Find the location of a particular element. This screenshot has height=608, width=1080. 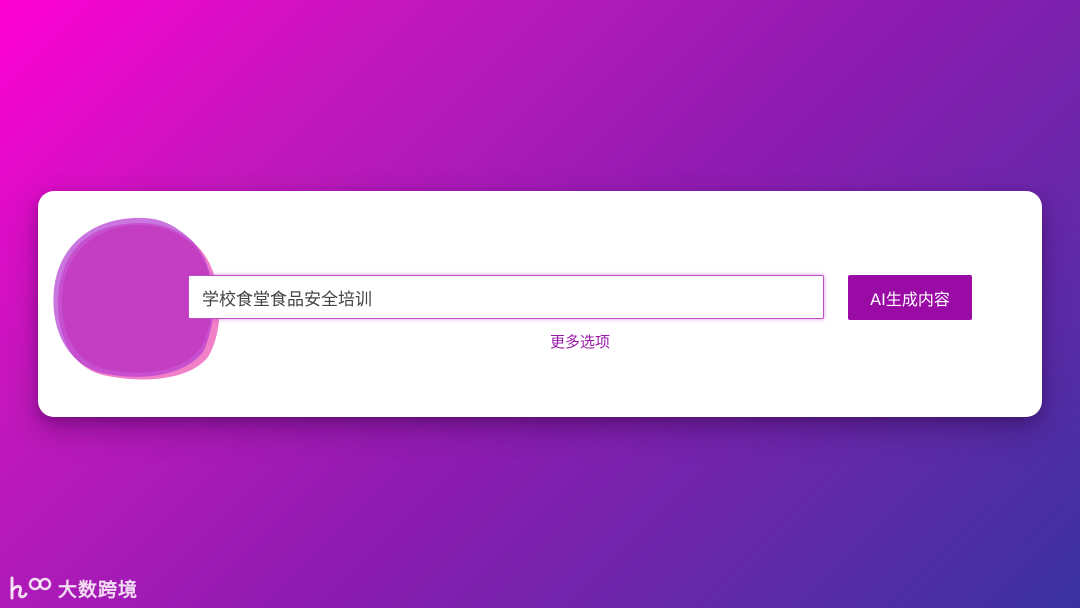

topic-input is located at coordinates (506, 297).